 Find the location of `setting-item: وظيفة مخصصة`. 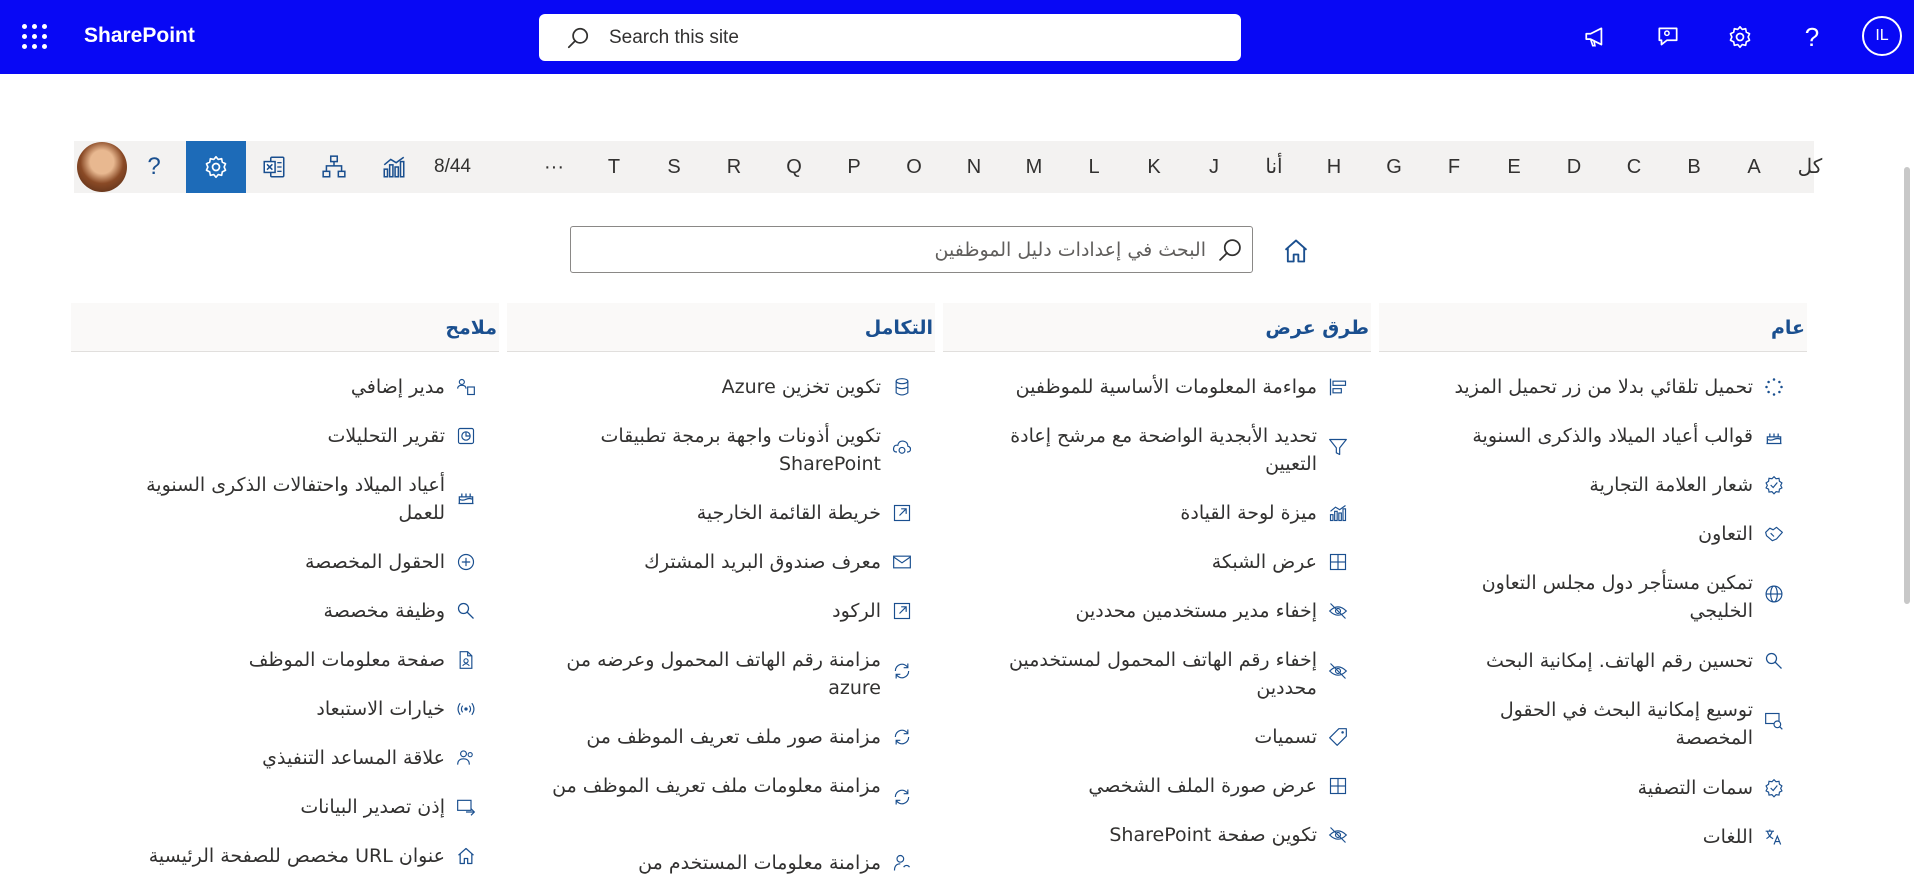

setting-item: وظيفة مخصصة is located at coordinates (285, 611).